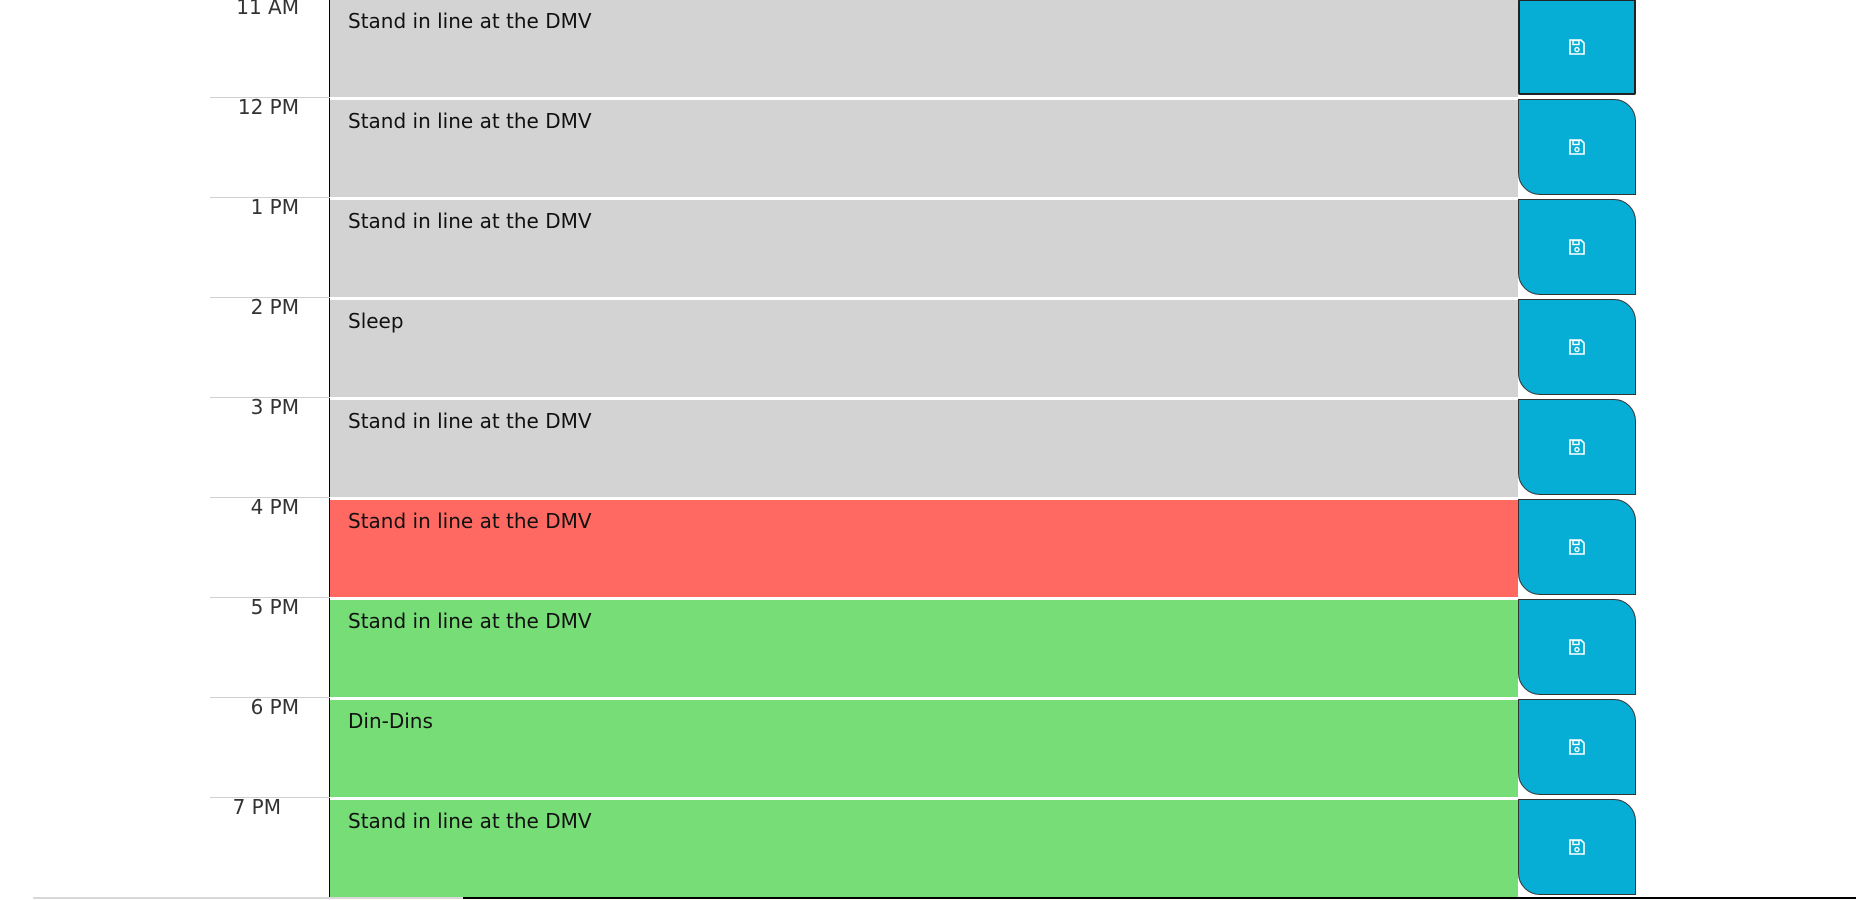 The width and height of the screenshot is (1856, 900). I want to click on event-description: Sleep, so click(924, 348).